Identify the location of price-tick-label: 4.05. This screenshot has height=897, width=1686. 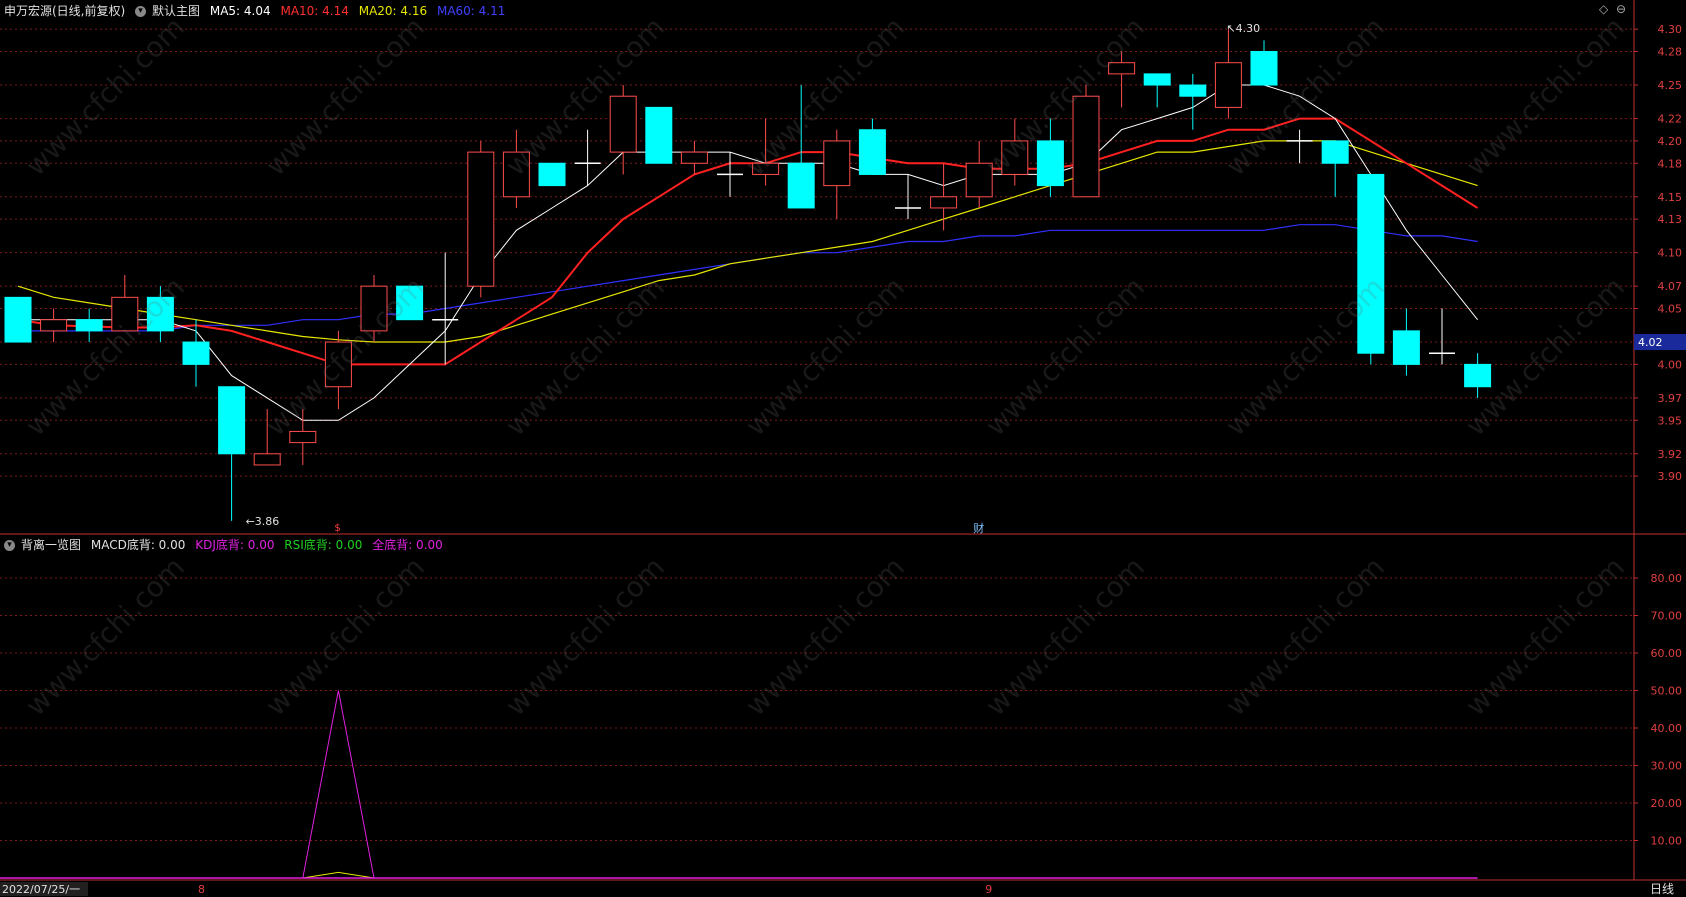
(1670, 309).